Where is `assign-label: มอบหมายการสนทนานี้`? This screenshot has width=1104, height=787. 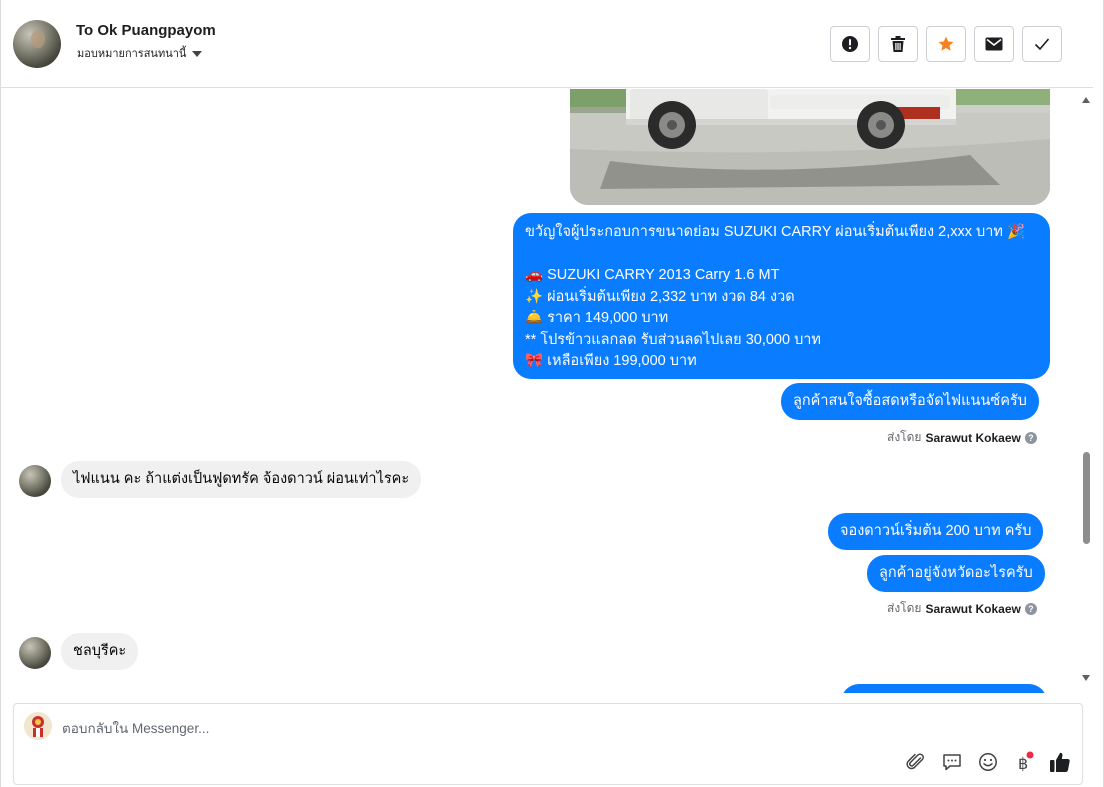
assign-label: มอบหมายการสนทนานี้ is located at coordinates (132, 54).